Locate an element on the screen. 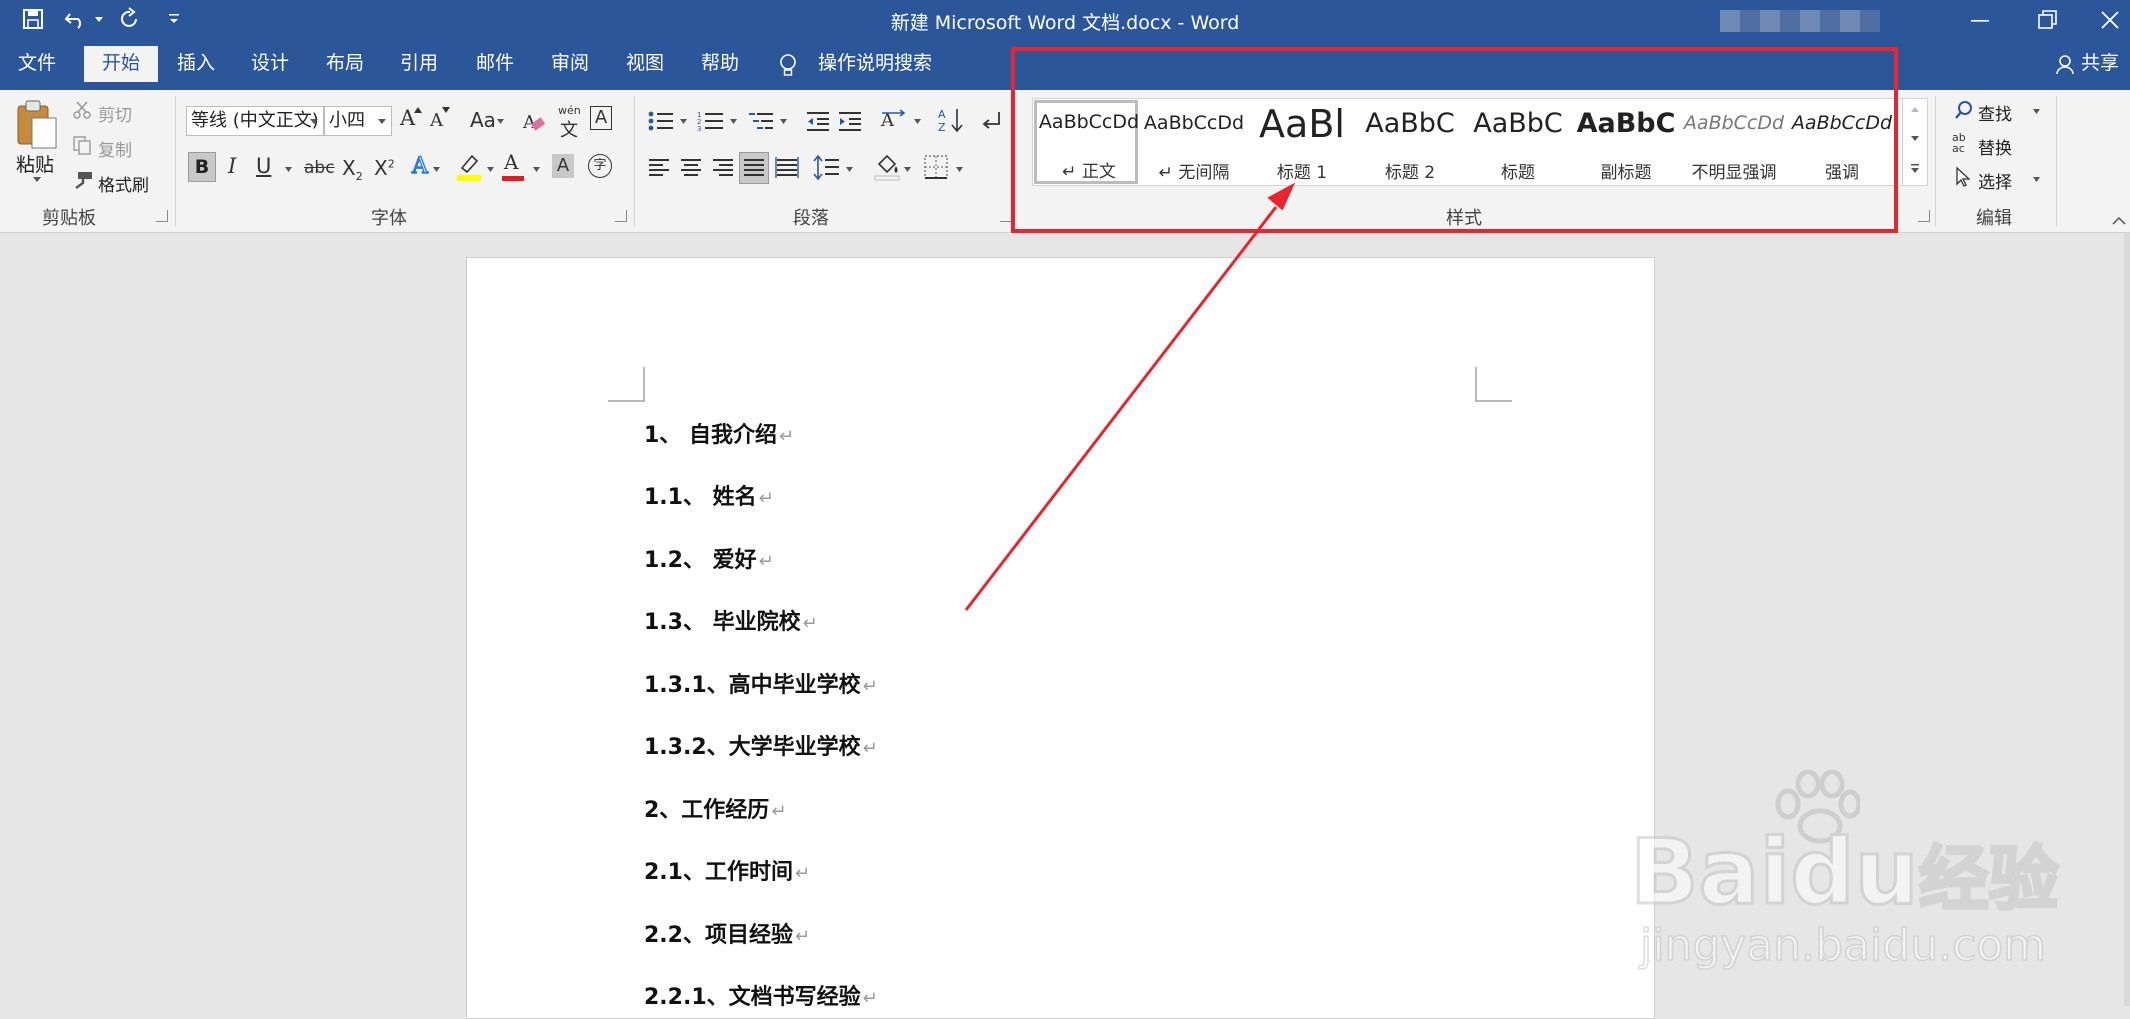 This screenshot has height=1019, width=2130. watermark-bai: Bai is located at coordinates (1709, 873).